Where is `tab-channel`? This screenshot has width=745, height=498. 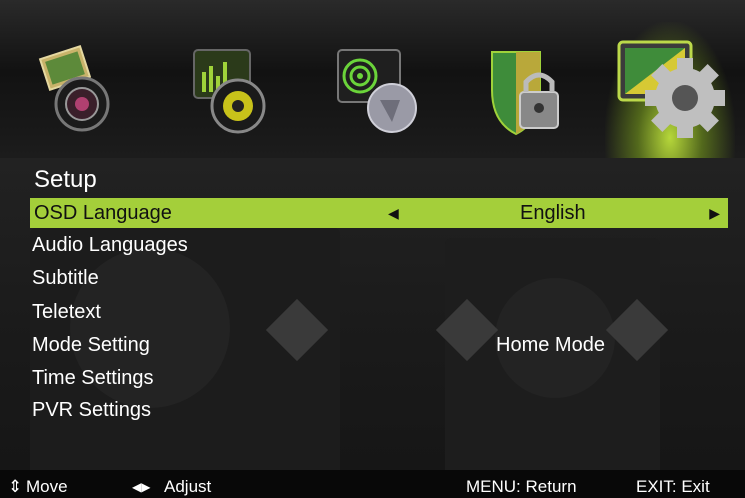
tab-channel is located at coordinates (380, 92).